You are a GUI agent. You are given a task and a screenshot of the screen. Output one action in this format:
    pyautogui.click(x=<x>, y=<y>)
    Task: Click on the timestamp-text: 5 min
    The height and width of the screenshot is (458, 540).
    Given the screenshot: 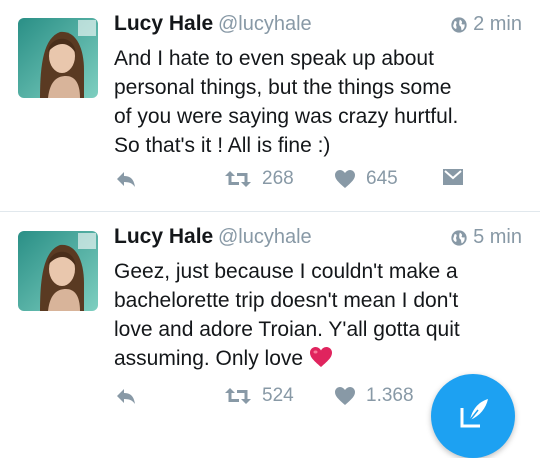 What is the action you would take?
    pyautogui.click(x=497, y=237)
    